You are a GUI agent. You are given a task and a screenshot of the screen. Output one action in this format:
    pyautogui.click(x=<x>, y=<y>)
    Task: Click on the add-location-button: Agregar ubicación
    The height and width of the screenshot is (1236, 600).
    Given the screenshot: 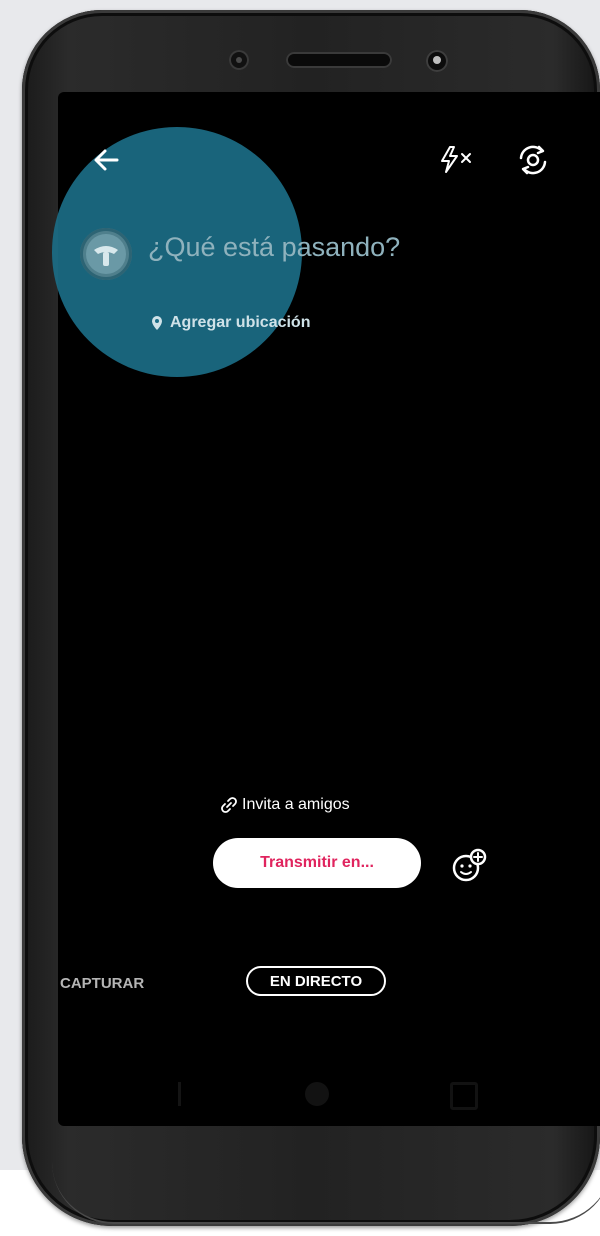 What is the action you would take?
    pyautogui.click(x=230, y=323)
    